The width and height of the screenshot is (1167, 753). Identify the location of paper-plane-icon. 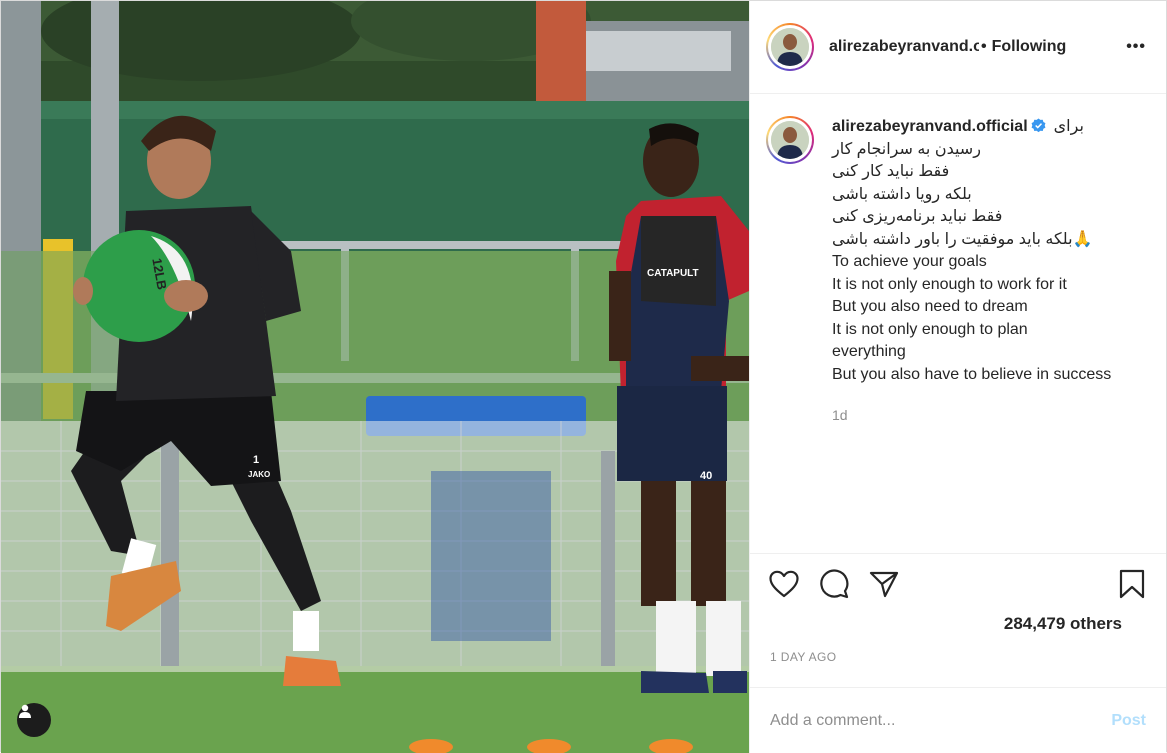
(884, 584).